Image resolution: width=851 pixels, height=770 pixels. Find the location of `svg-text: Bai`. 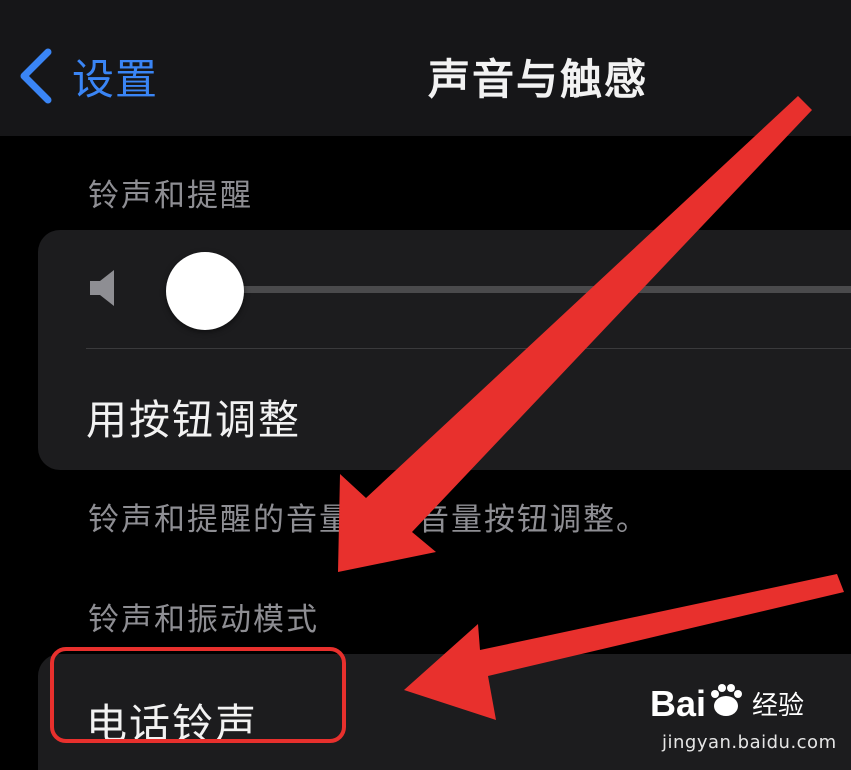

svg-text: Bai is located at coordinates (678, 703).